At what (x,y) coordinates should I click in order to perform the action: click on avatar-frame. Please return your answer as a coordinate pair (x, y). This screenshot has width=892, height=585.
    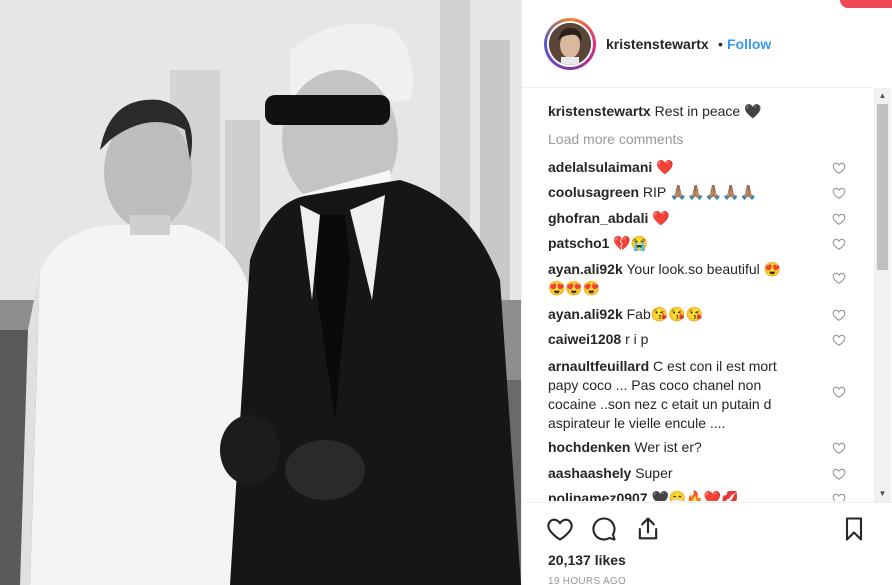
    Looking at the image, I should click on (570, 44).